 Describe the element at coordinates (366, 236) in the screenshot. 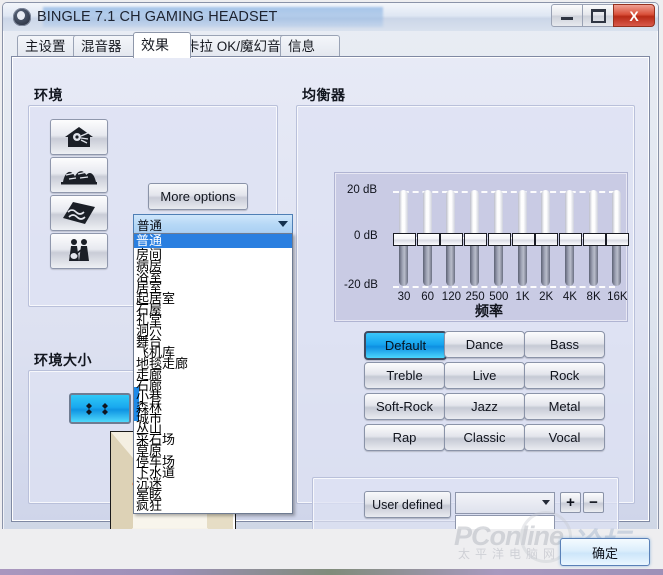

I see `axis-label-zero: 0 dB` at that location.